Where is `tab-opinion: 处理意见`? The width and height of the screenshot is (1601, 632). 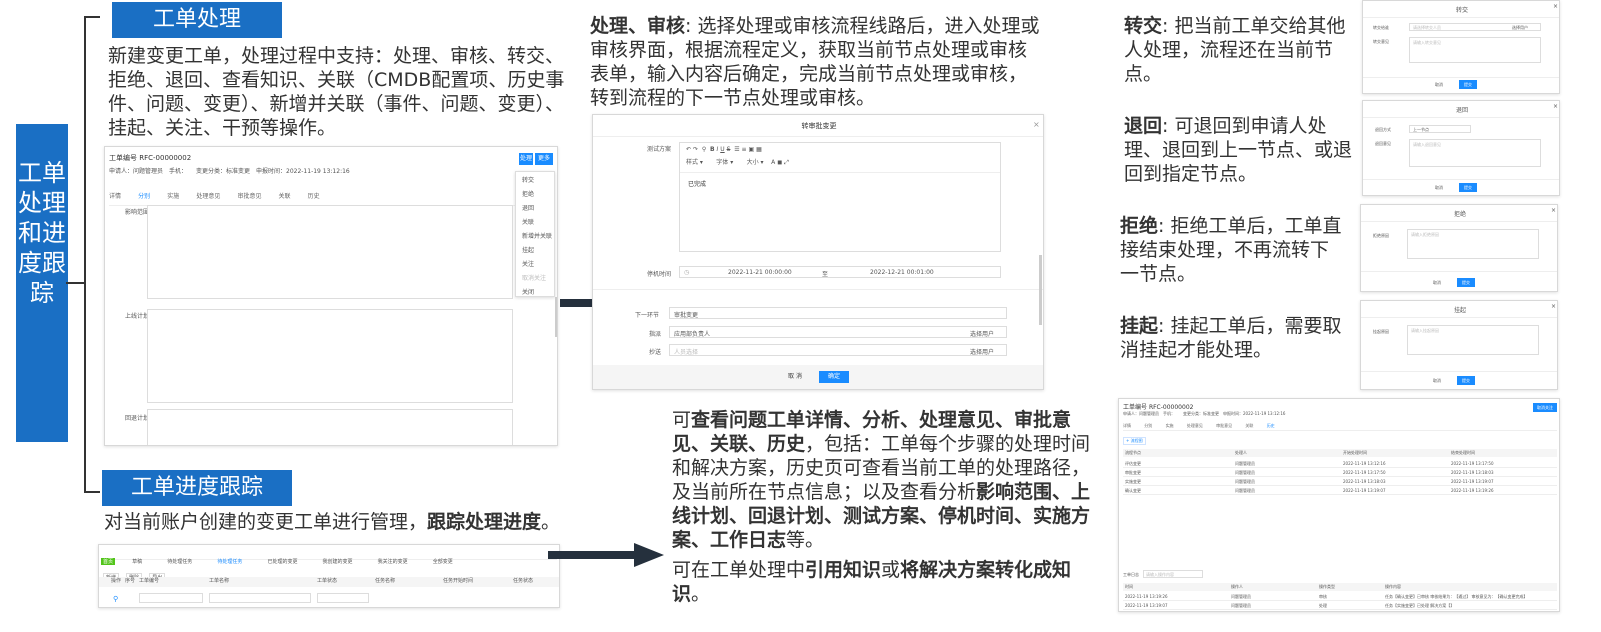
tab-opinion: 处理意见 is located at coordinates (208, 195).